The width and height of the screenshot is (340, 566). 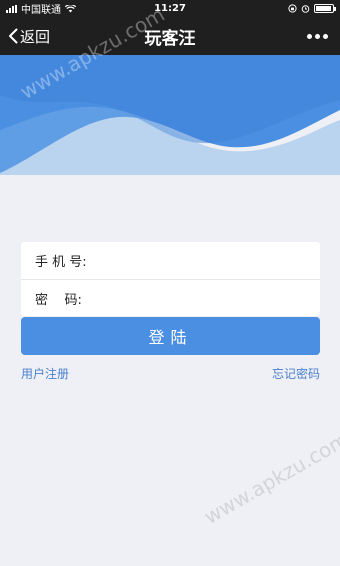 I want to click on phone-row: 手 机 号:, so click(x=170, y=260).